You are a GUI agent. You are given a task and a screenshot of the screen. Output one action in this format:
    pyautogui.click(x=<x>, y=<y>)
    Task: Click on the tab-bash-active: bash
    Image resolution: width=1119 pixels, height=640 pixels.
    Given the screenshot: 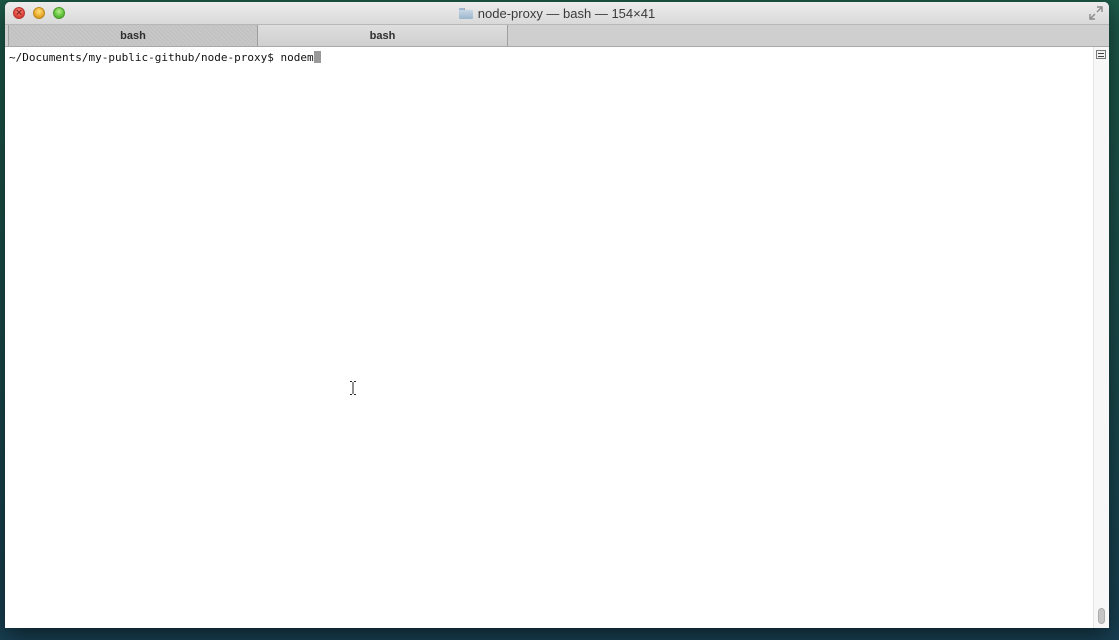 What is the action you would take?
    pyautogui.click(x=133, y=35)
    